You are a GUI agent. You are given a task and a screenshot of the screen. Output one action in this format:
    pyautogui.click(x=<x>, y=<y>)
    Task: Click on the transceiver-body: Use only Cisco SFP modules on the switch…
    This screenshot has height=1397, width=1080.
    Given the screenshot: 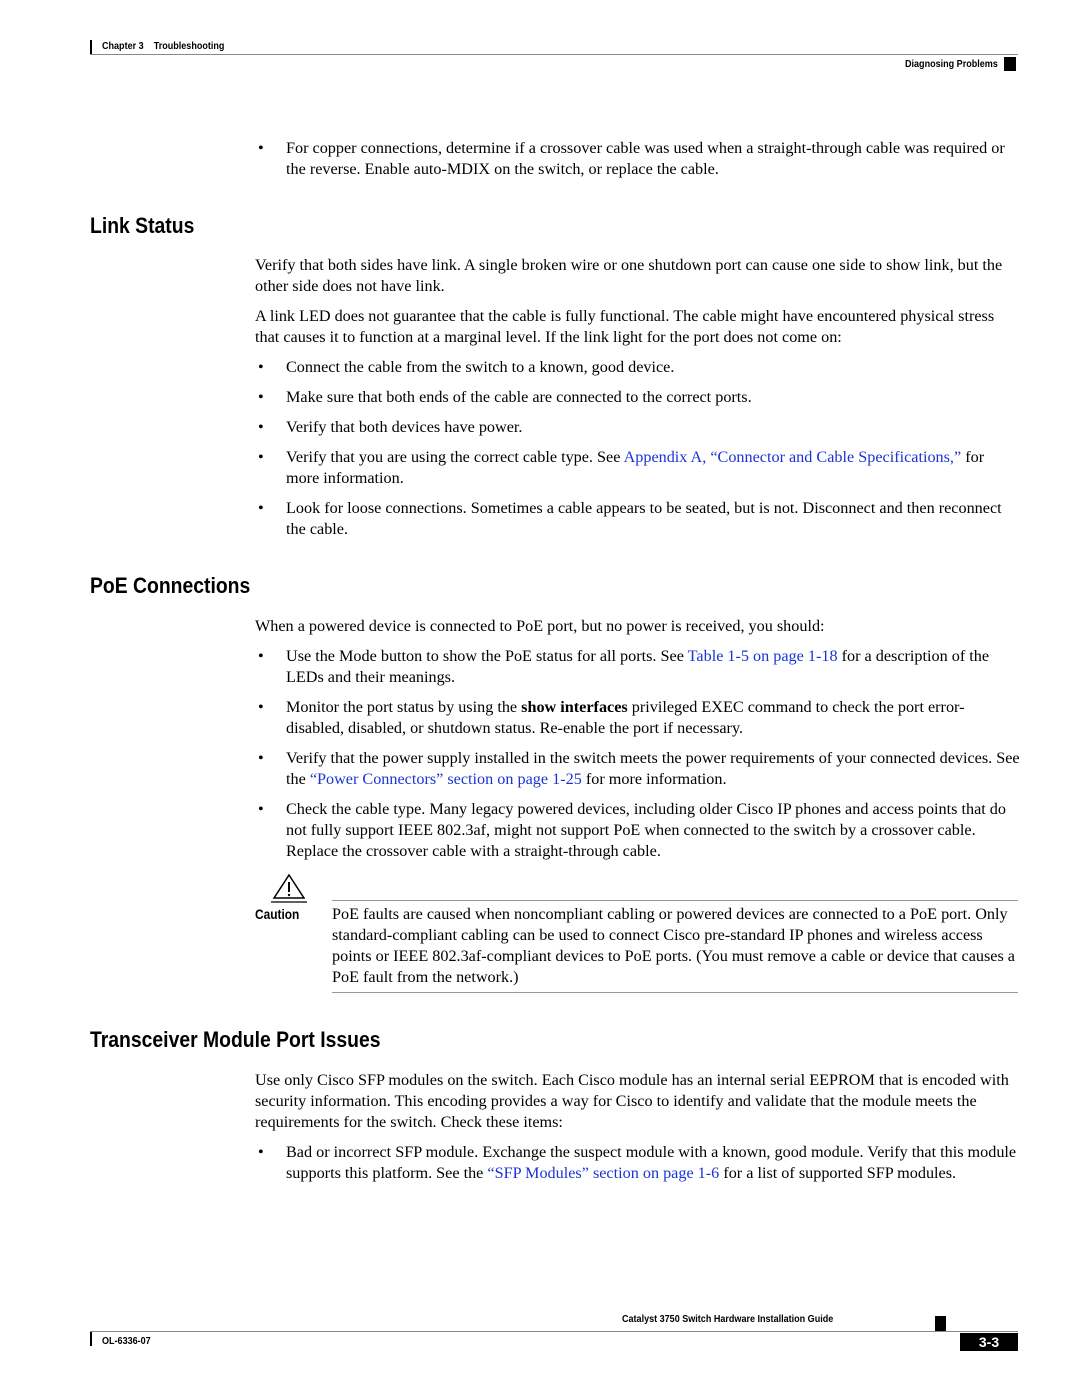 What is the action you would take?
    pyautogui.click(x=637, y=1131)
    